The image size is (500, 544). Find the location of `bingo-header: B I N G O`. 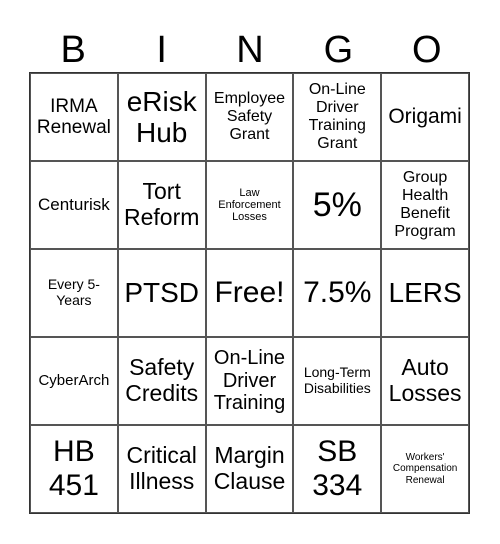

bingo-header: B I N G O is located at coordinates (250, 50).